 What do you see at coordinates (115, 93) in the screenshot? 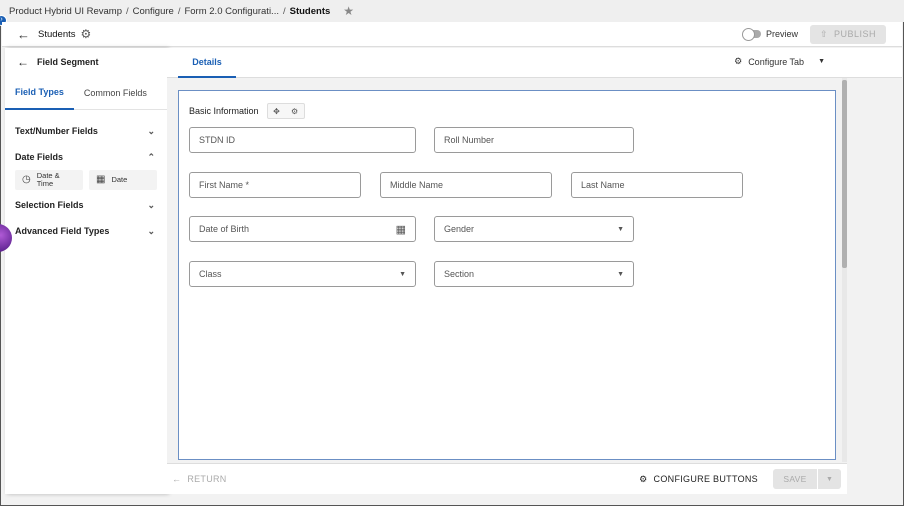
I see `tab-common-fields: Common Fields` at bounding box center [115, 93].